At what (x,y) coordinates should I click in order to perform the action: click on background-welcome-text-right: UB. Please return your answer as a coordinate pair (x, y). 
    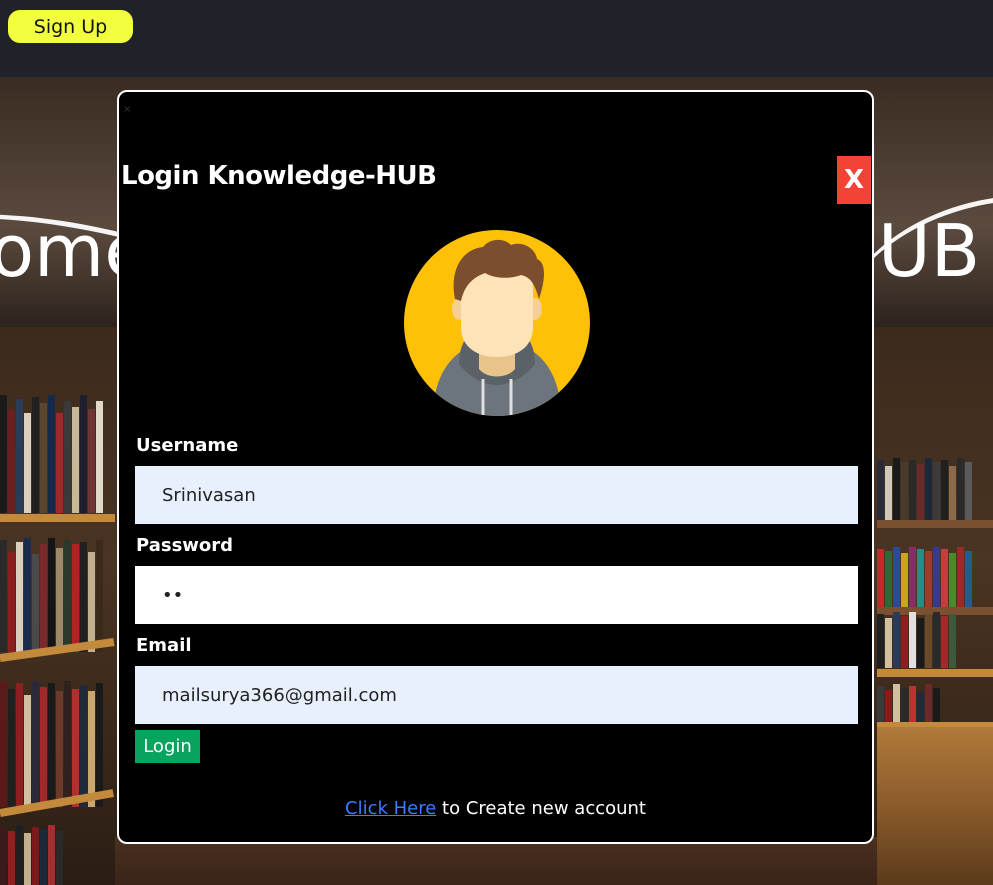
    Looking at the image, I should click on (929, 251).